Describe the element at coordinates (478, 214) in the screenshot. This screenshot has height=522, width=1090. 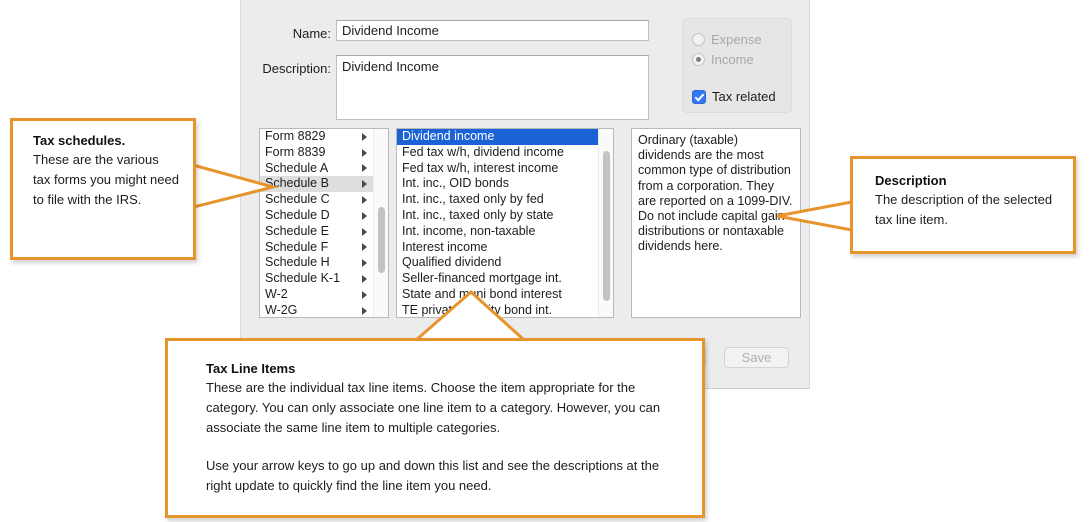
I see `list-item-label: Int. inc., taxed only by state` at that location.